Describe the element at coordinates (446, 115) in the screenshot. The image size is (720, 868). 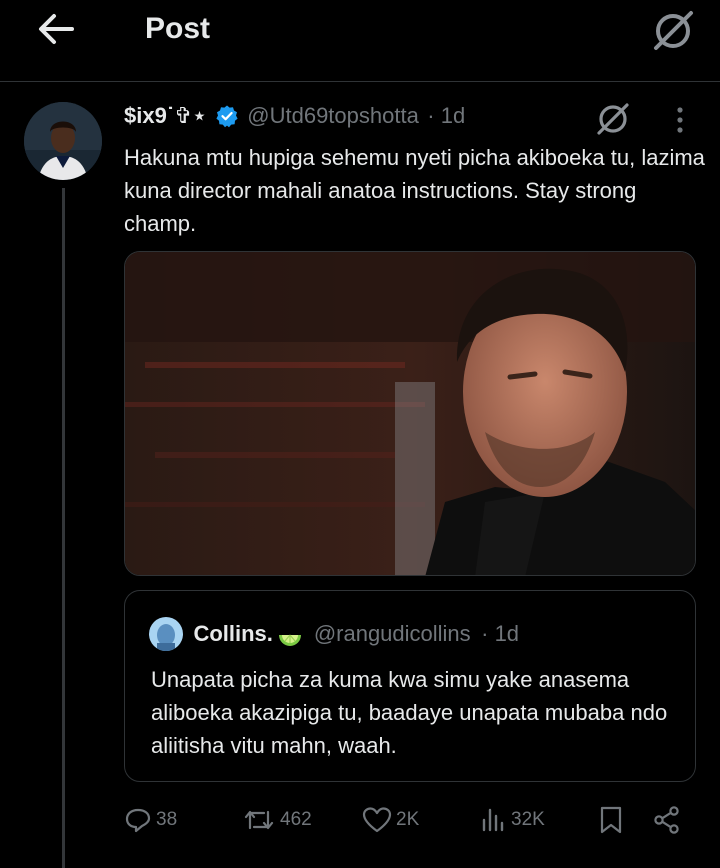
I see `post-time: · 1d` at that location.